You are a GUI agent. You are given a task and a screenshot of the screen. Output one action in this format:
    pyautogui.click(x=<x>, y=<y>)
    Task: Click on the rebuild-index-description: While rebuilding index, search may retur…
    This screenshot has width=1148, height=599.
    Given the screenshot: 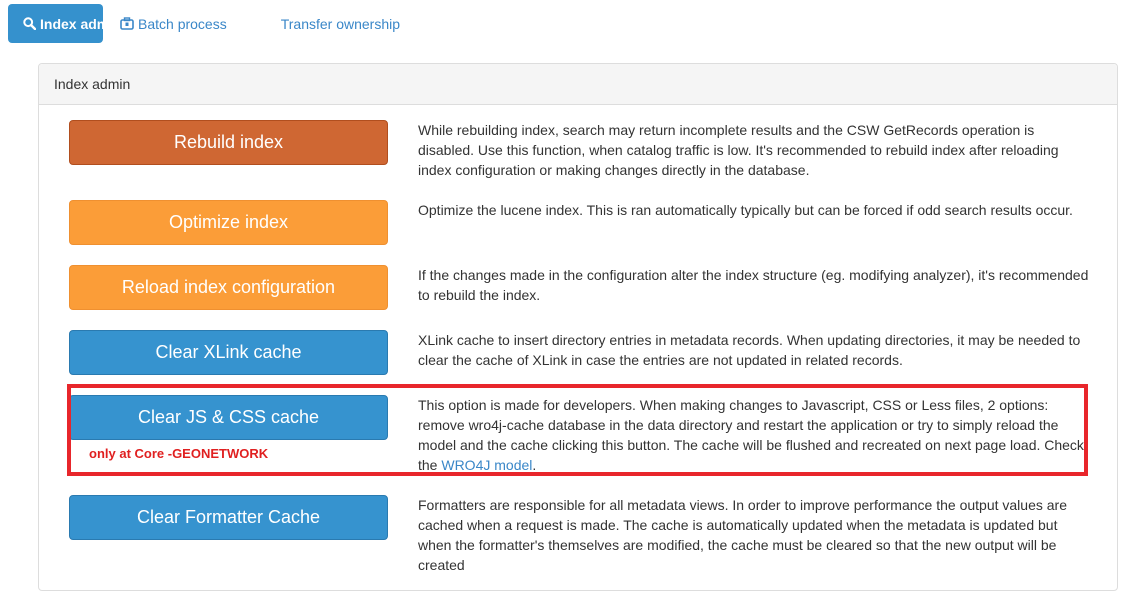 What is the action you would take?
    pyautogui.click(x=738, y=150)
    